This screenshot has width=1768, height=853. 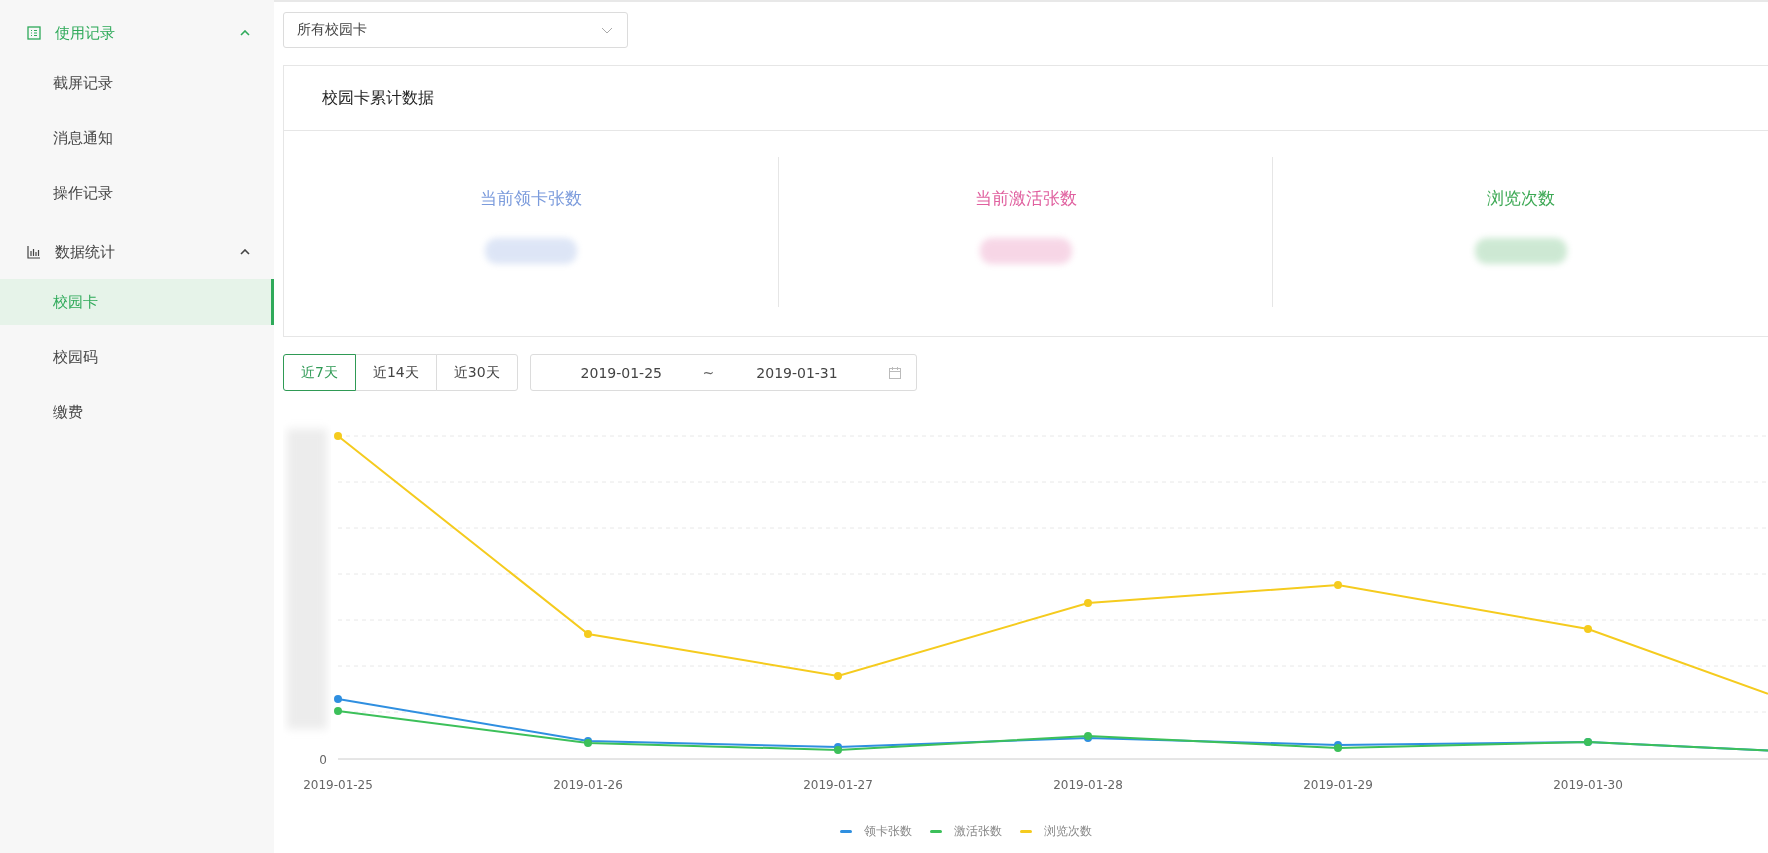 I want to click on sidebar-item: 消息通知, so click(x=137, y=138).